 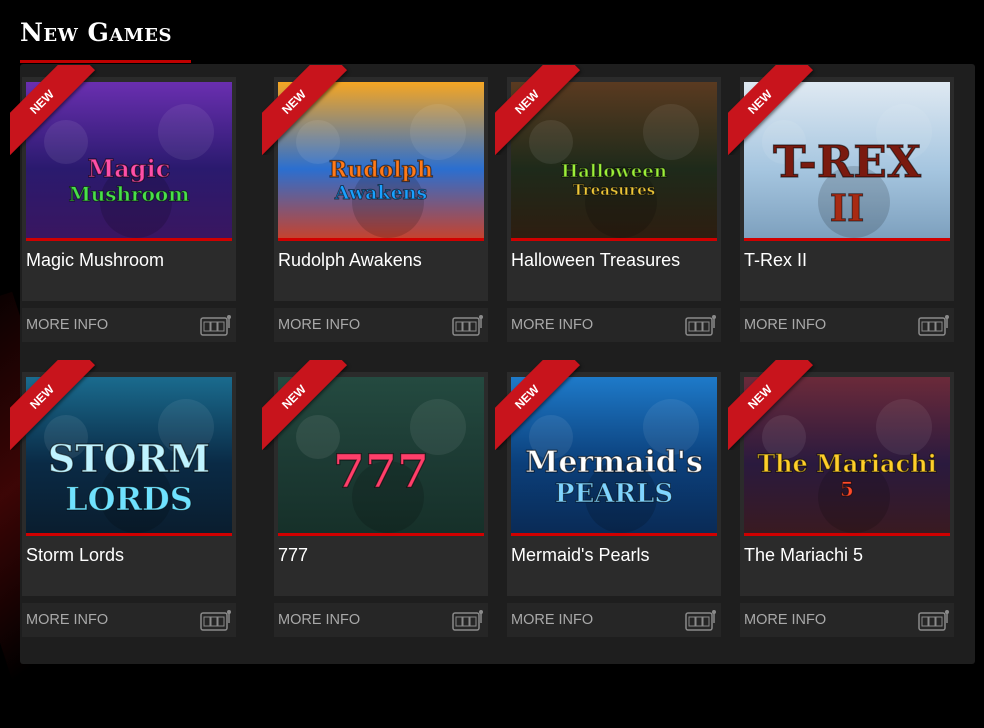 What do you see at coordinates (614, 462) in the screenshot?
I see `game-logo-text: Mermaid's` at bounding box center [614, 462].